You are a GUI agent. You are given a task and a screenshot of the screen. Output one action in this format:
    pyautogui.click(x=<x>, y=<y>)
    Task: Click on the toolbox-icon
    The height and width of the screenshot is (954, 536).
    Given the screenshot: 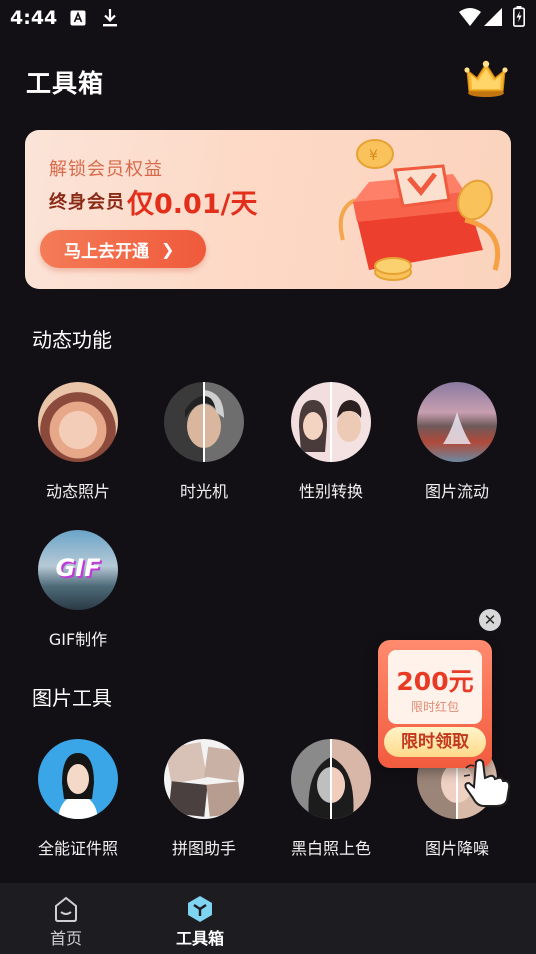 What is the action you would take?
    pyautogui.click(x=200, y=909)
    